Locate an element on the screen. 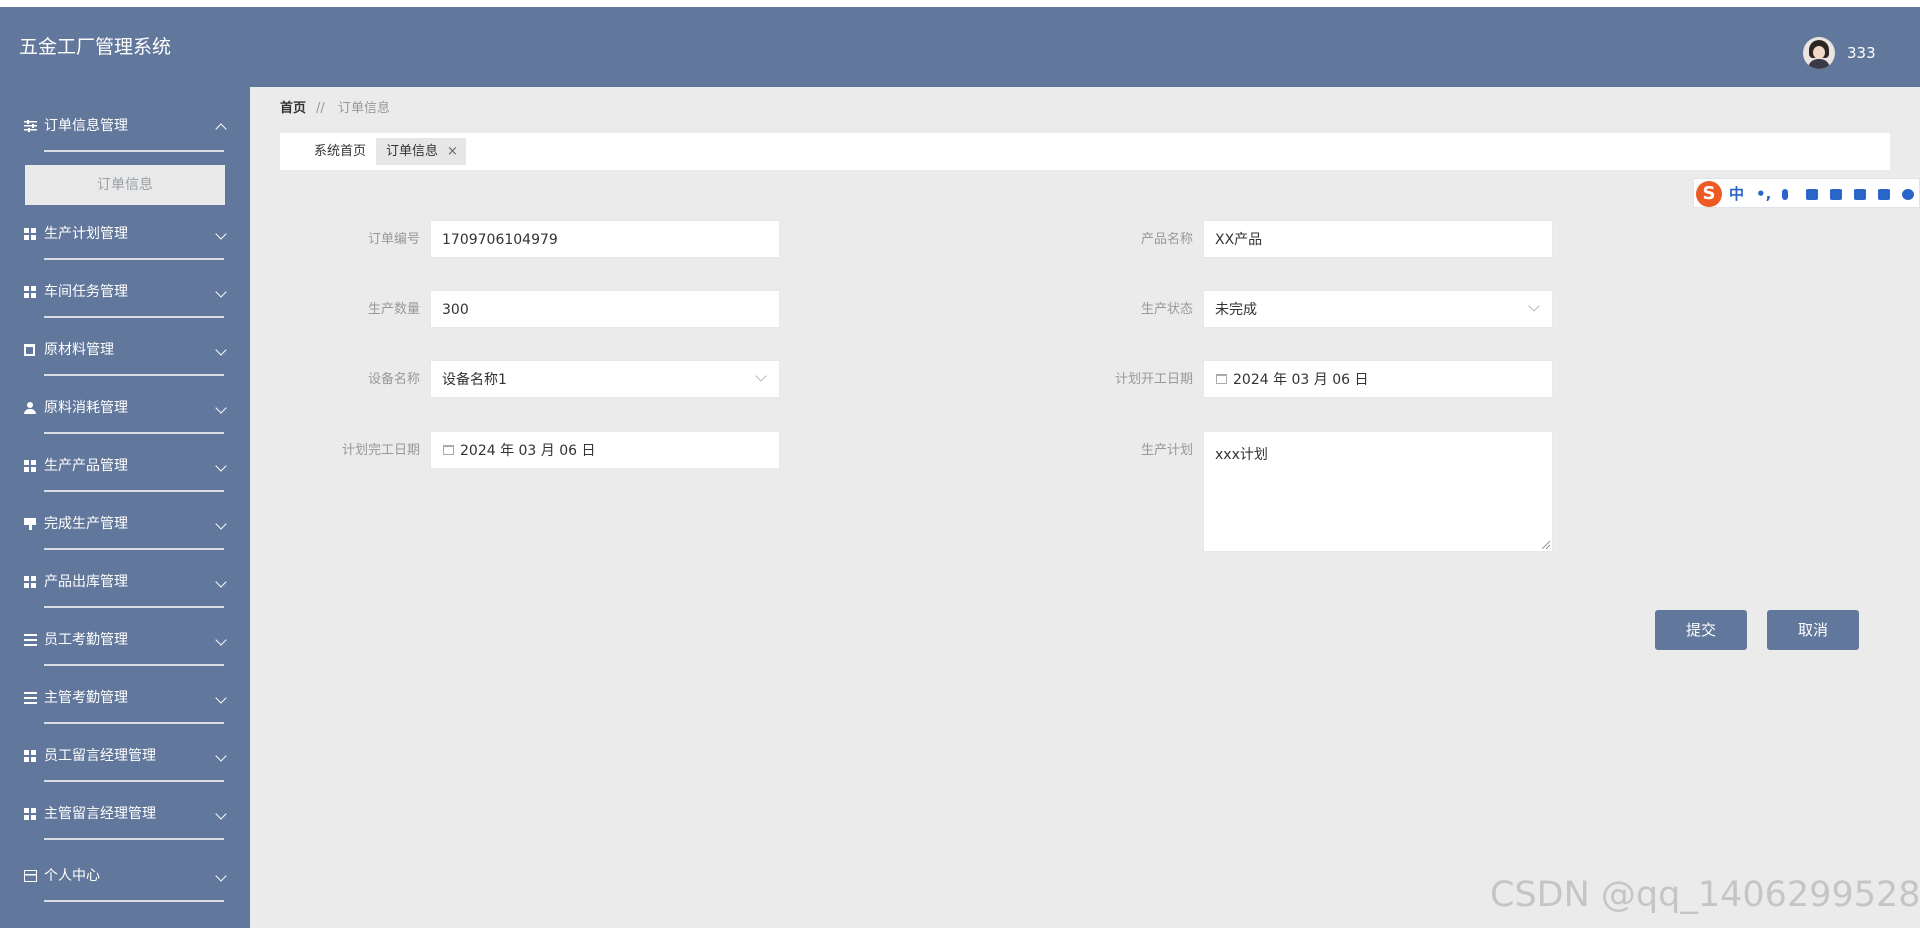 This screenshot has height=928, width=1920. sidebar-item-product-outbound: 产品出库管理 is located at coordinates (125, 582).